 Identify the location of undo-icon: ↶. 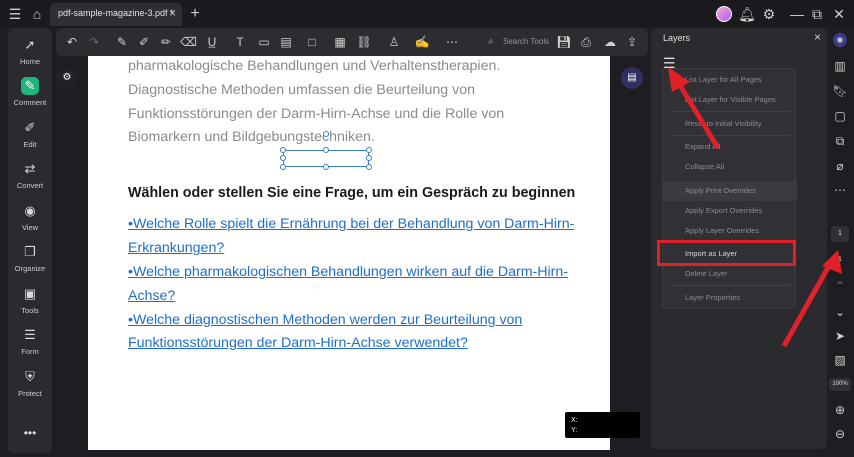
(72, 42).